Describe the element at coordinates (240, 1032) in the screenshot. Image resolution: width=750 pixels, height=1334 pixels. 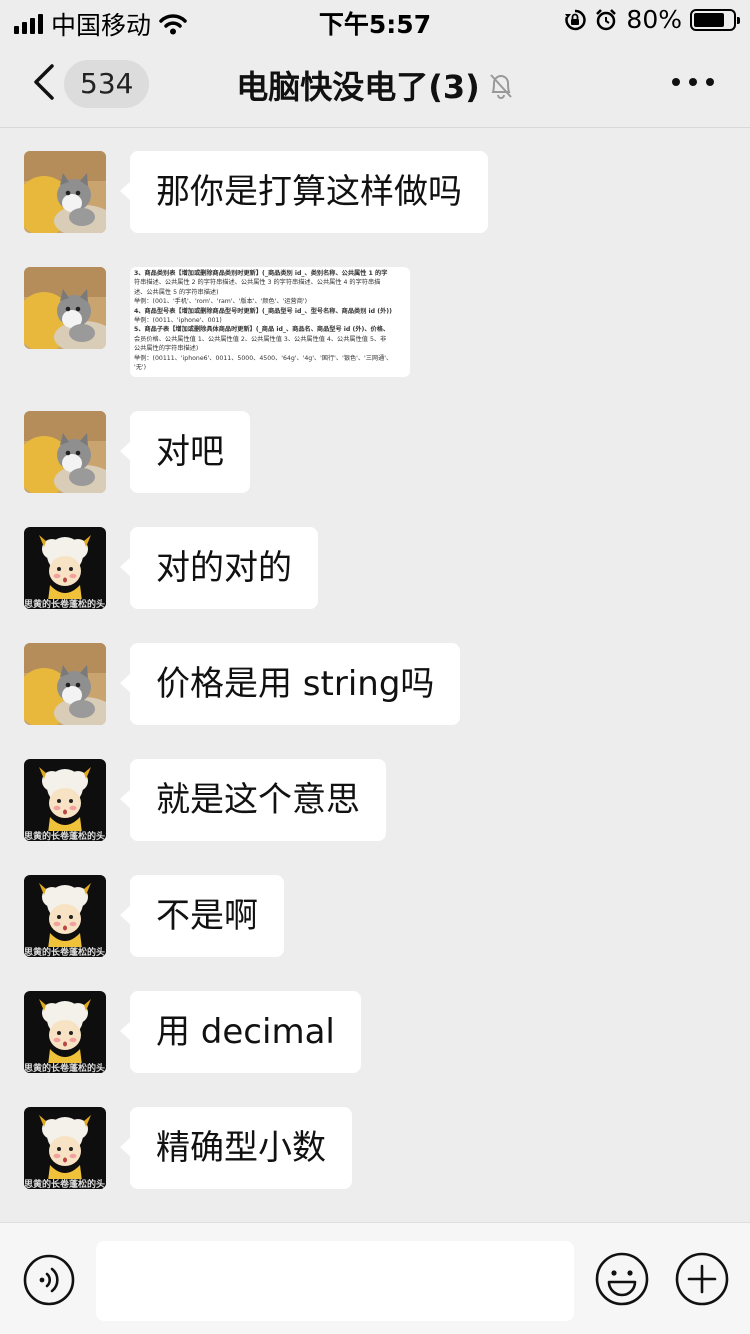
I see `message-bubble: 用 decimal` at that location.